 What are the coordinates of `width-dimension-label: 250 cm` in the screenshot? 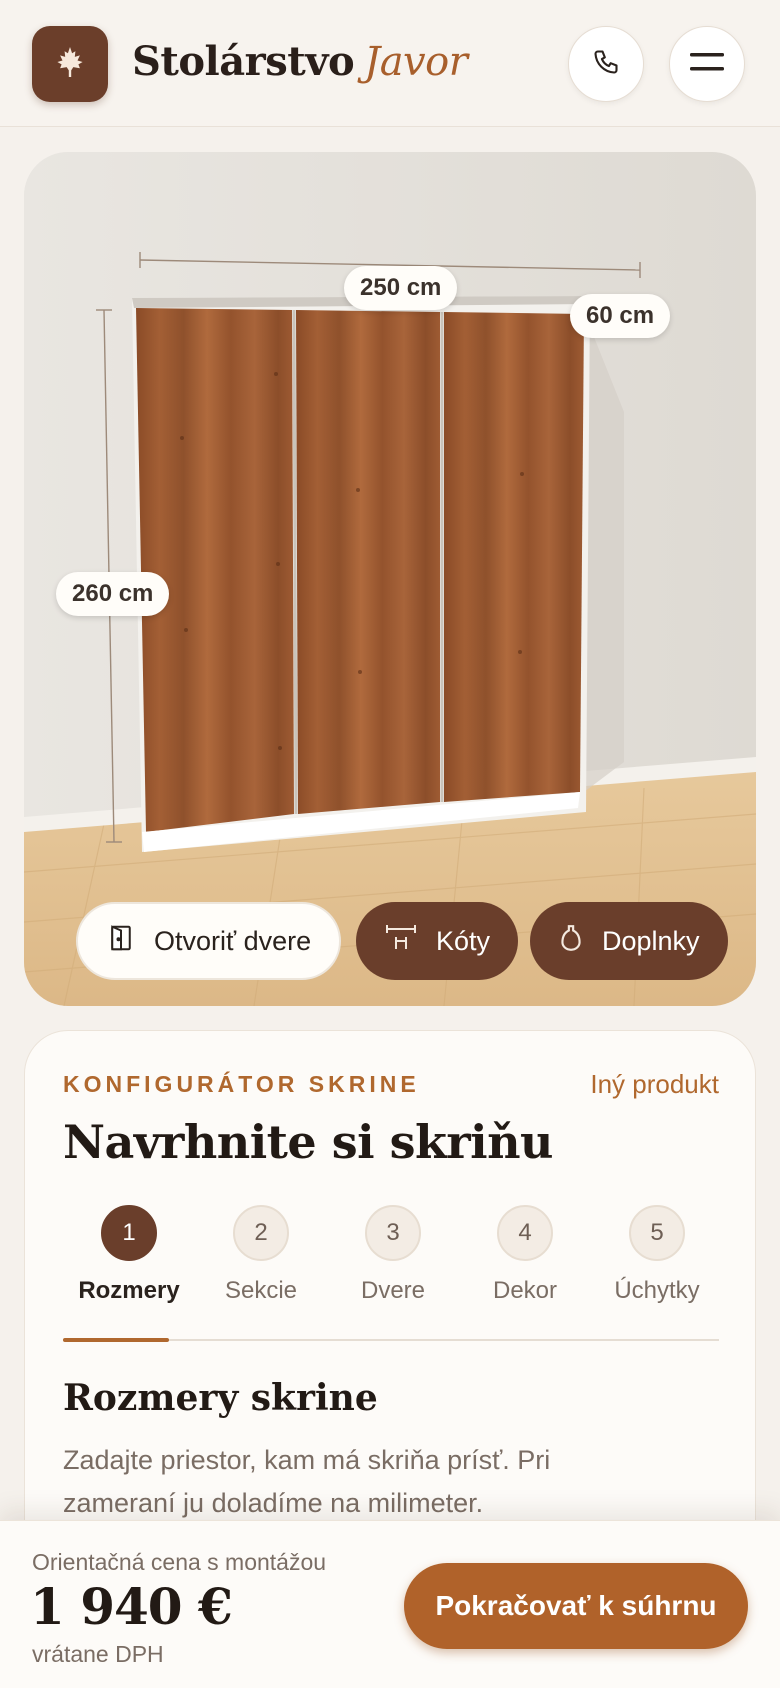 It's located at (401, 288).